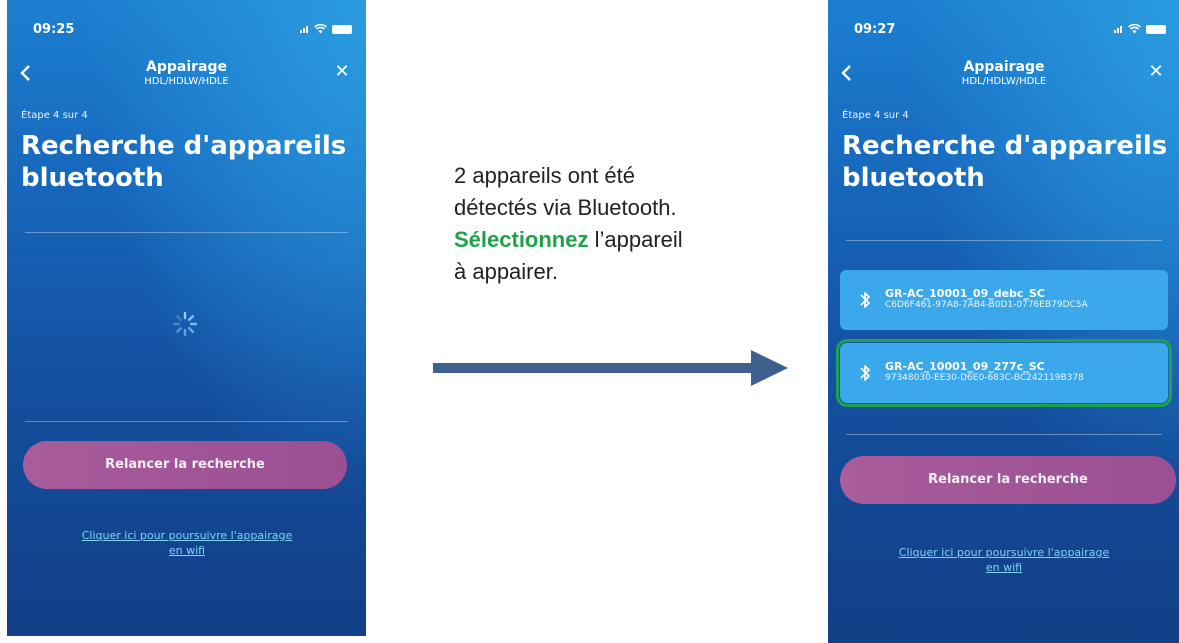 This screenshot has height=643, width=1179. What do you see at coordinates (875, 29) in the screenshot?
I see `status-time: 09:27` at bounding box center [875, 29].